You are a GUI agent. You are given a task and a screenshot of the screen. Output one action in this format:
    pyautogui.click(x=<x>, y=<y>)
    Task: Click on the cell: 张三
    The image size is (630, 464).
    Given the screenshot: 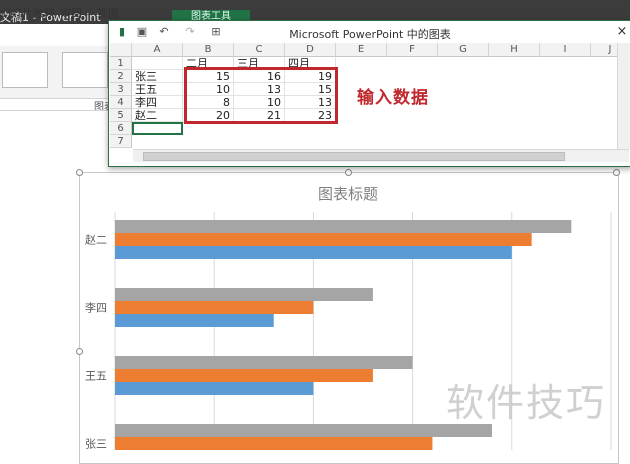 What is the action you would take?
    pyautogui.click(x=157, y=76)
    